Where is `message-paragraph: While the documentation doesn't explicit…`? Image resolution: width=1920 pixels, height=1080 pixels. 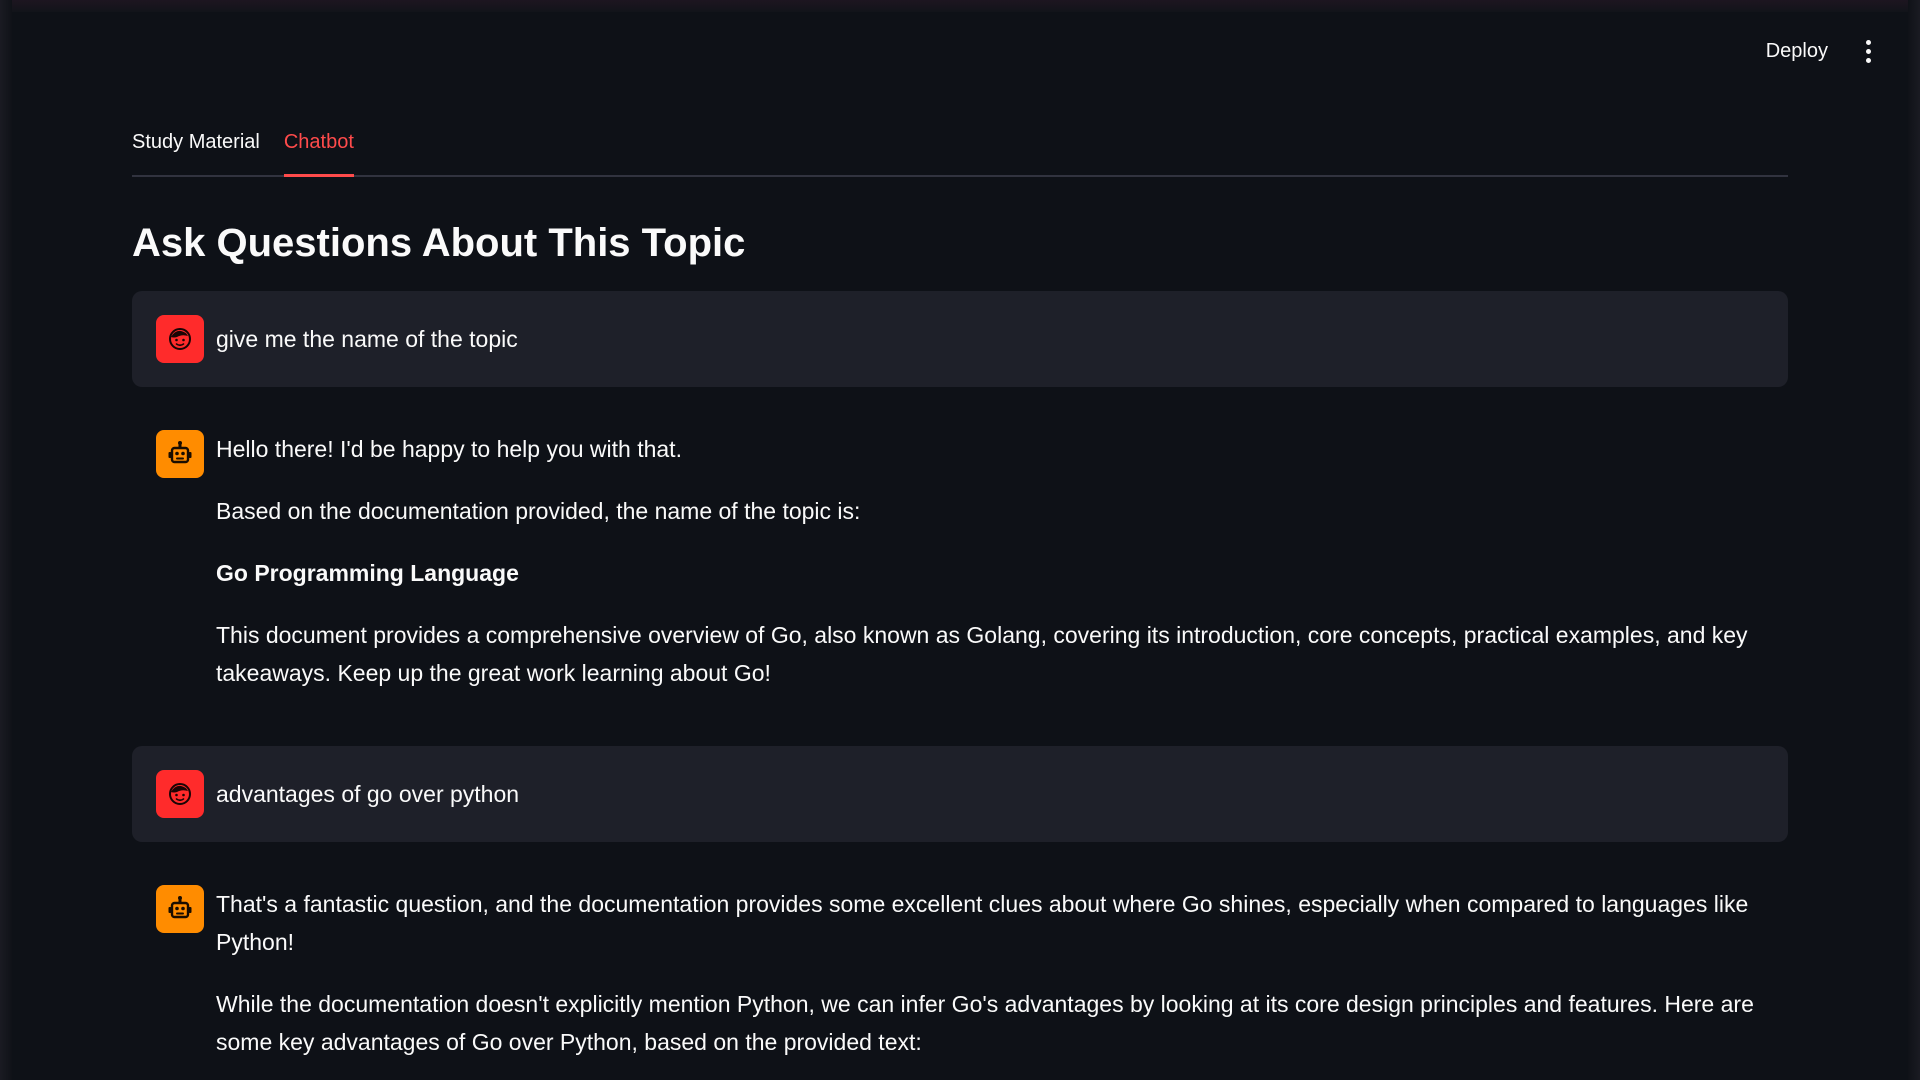 message-paragraph: While the documentation doesn't explicit… is located at coordinates (985, 1023).